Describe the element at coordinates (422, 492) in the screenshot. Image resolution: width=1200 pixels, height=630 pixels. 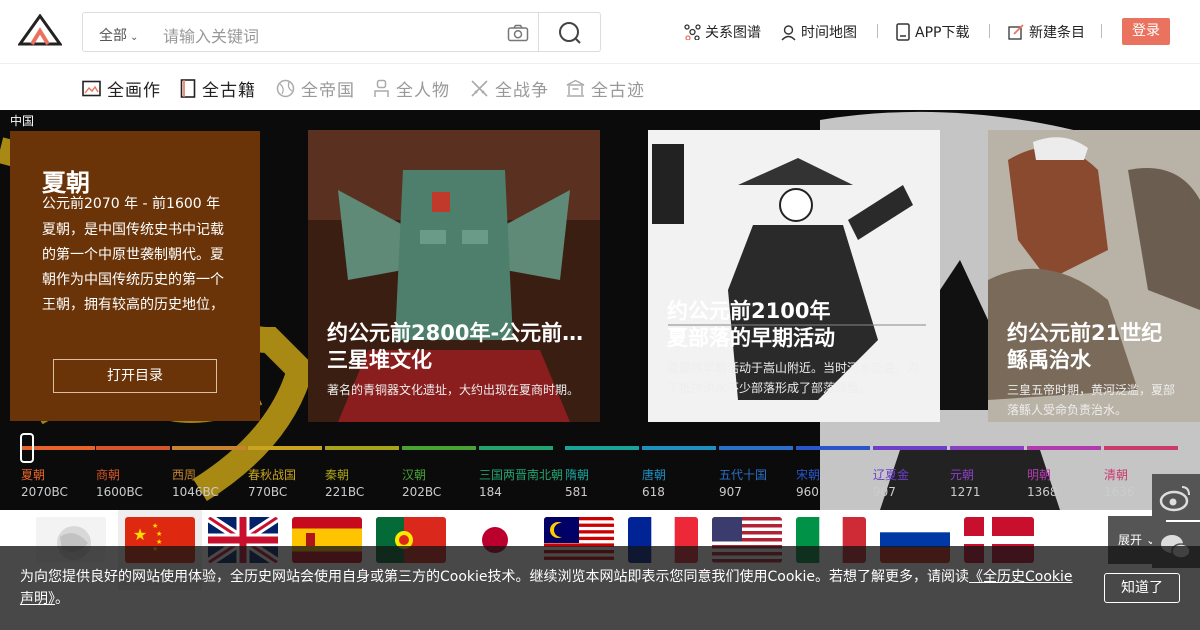
I see `timeline-year: 202BC` at that location.